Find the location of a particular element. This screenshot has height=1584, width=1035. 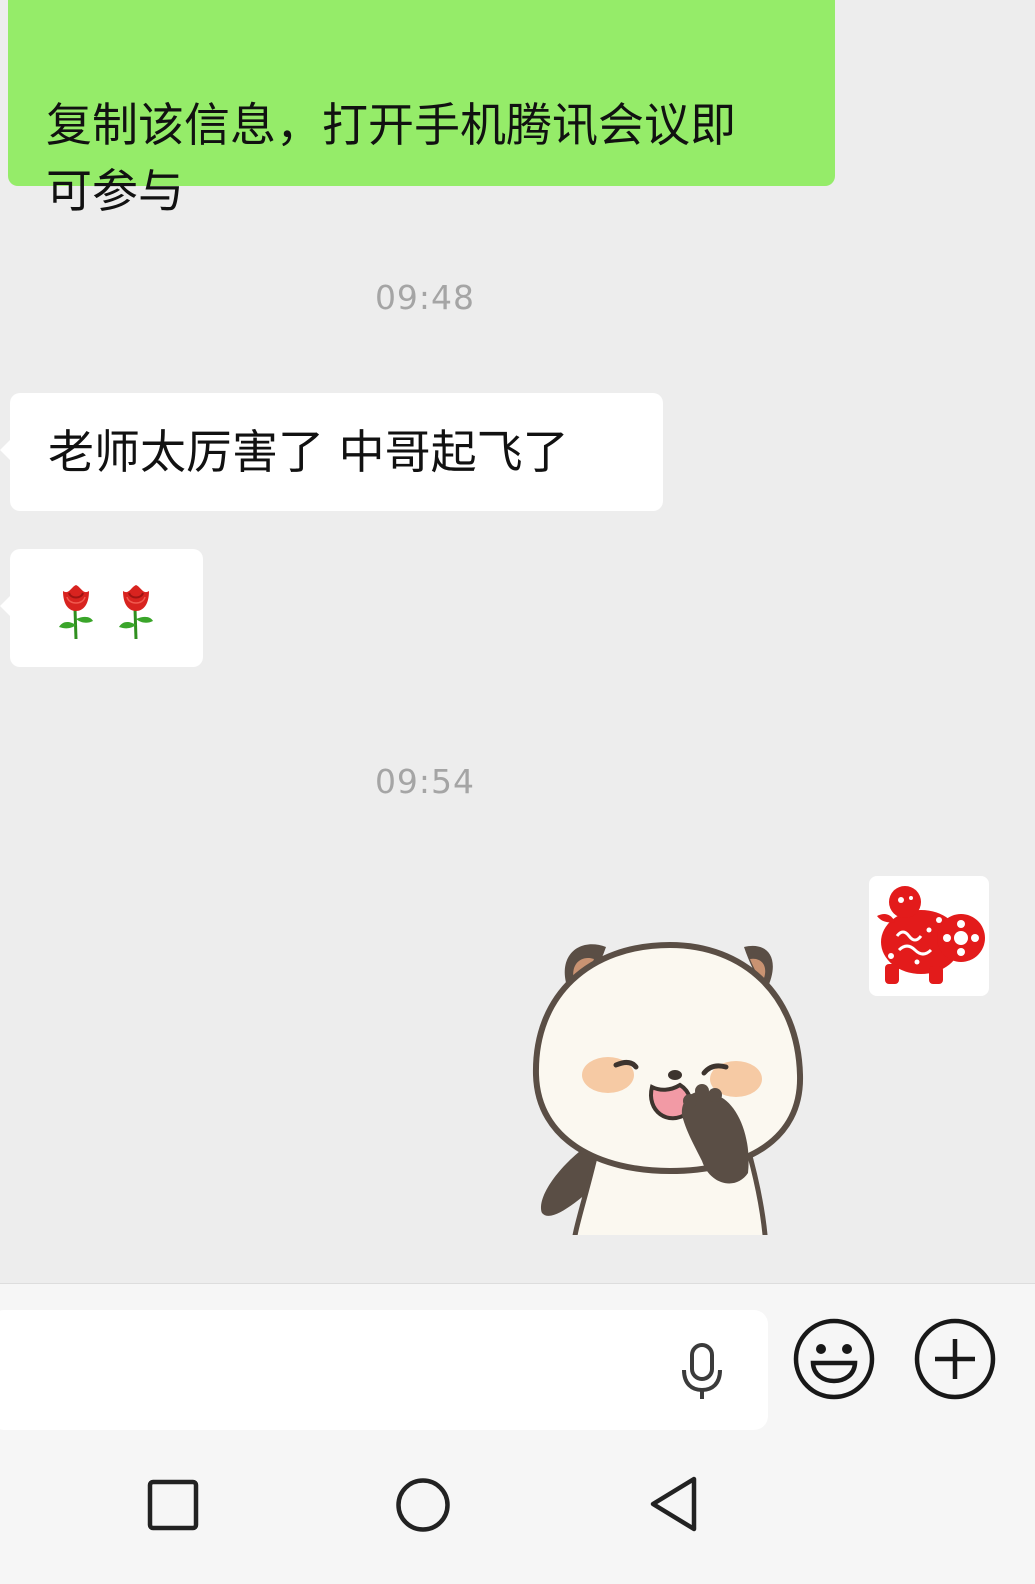

received-message-text: 老师太厉害了 中哥起飞了 is located at coordinates (308, 452).